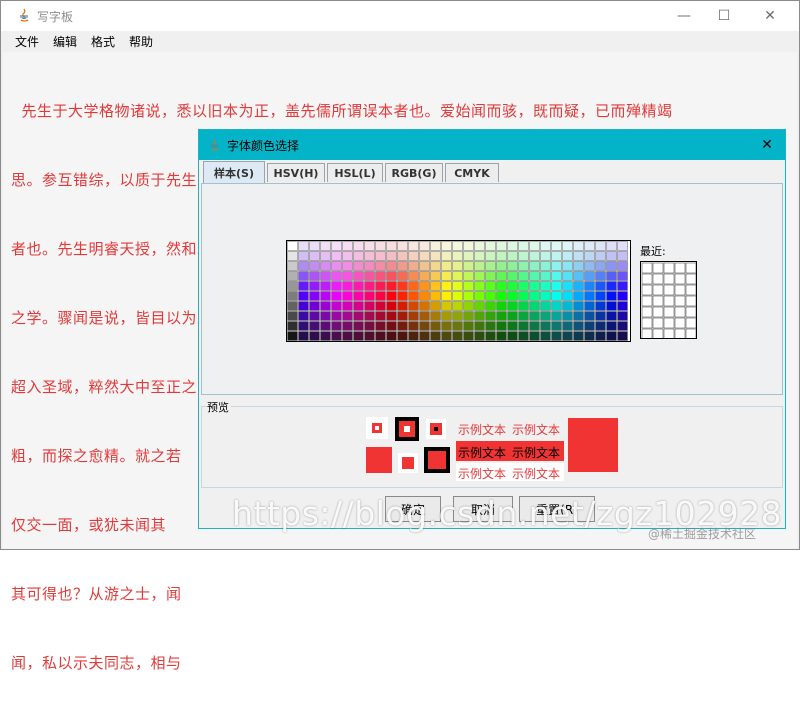 This screenshot has height=721, width=800. Describe the element at coordinates (414, 172) in the screenshot. I see `tab-rgb: RGB(G)` at that location.